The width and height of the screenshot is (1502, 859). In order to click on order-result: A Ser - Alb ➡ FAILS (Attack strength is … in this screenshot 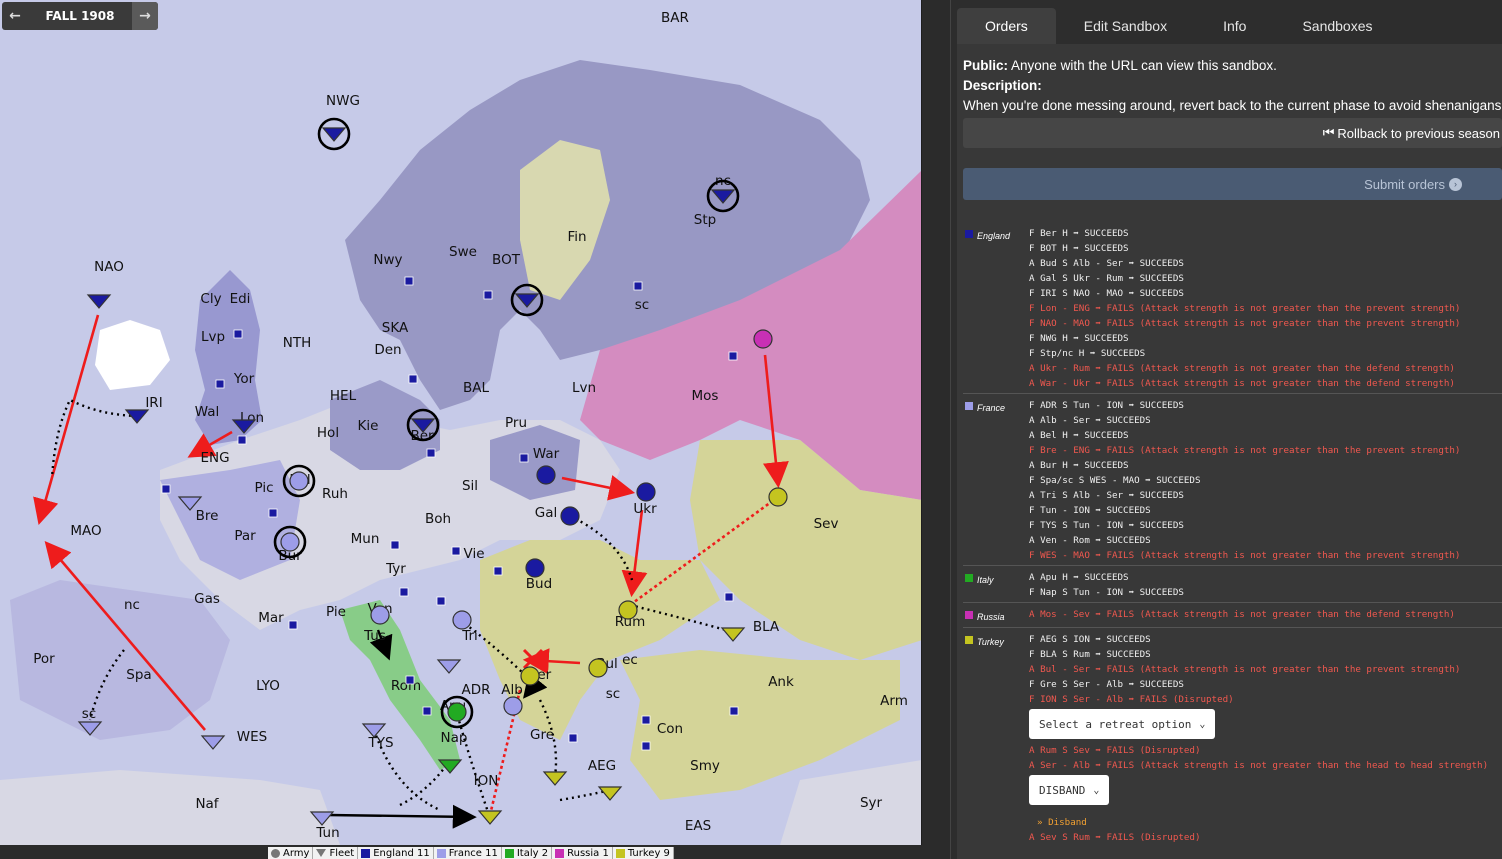, I will do `click(1259, 765)`.